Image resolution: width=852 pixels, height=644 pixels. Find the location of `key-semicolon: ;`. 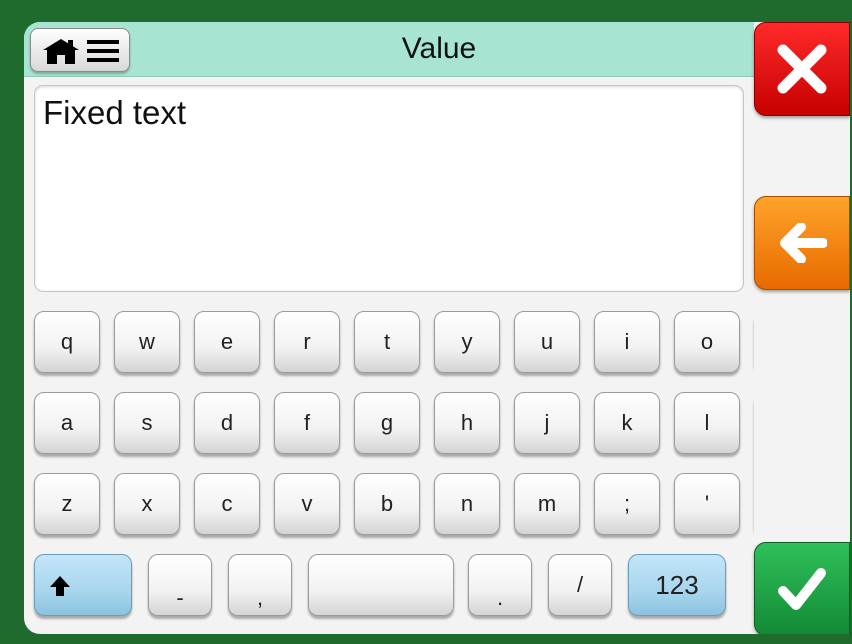

key-semicolon: ; is located at coordinates (627, 504).